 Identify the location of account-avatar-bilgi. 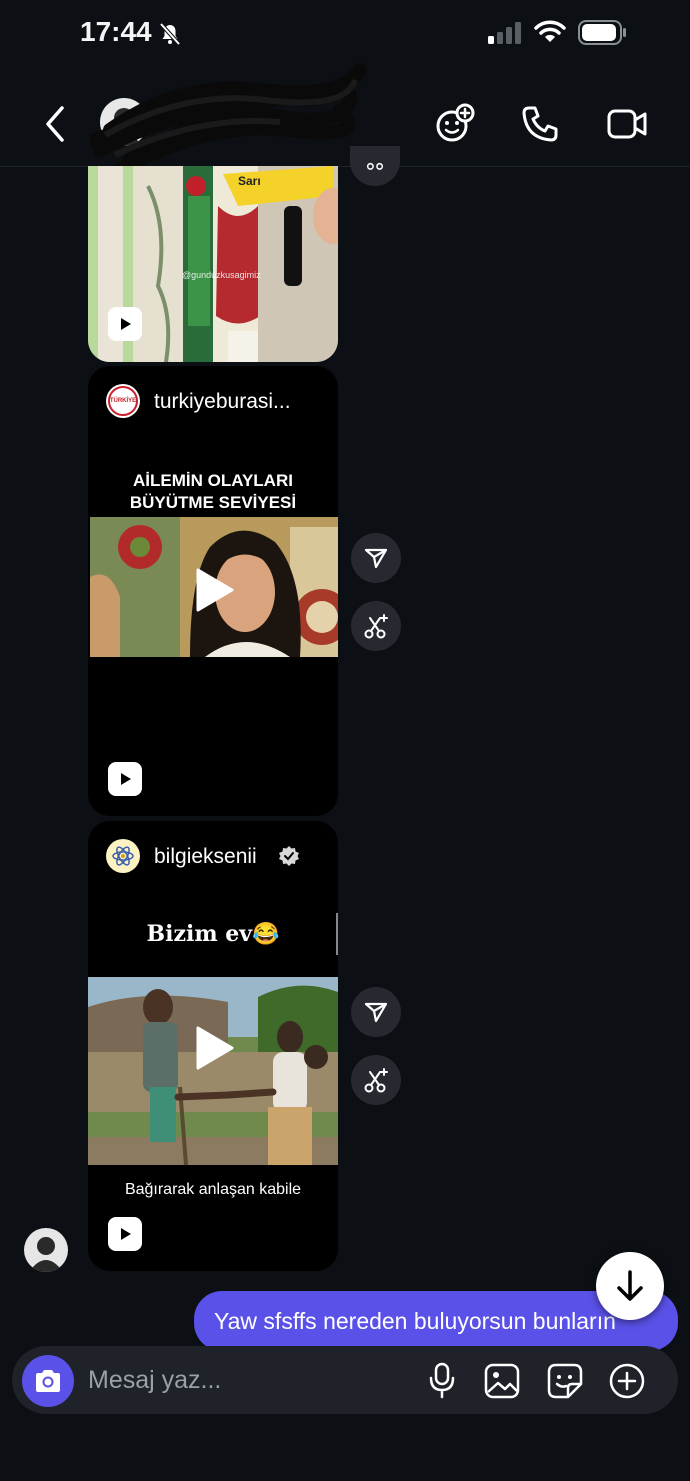
(123, 856).